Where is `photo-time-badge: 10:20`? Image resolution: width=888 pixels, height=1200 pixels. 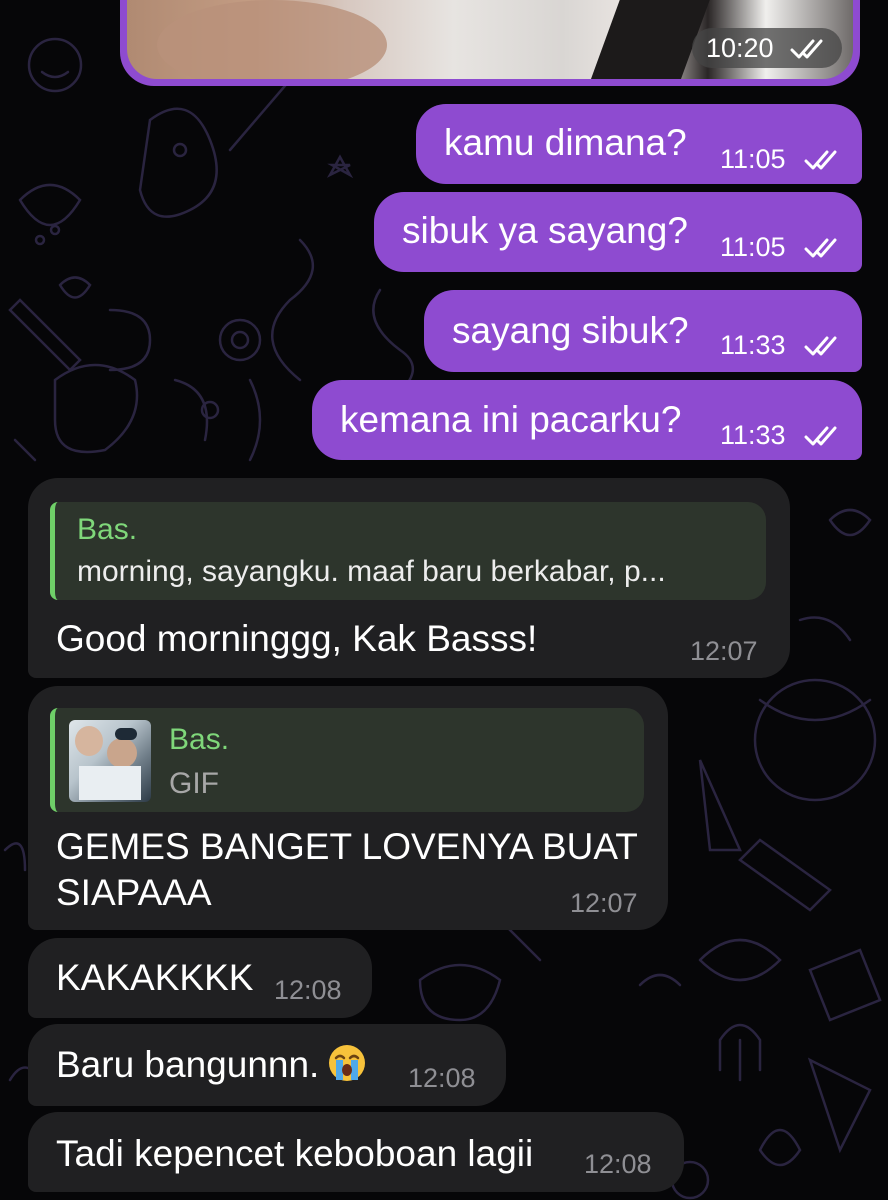 photo-time-badge: 10:20 is located at coordinates (767, 48).